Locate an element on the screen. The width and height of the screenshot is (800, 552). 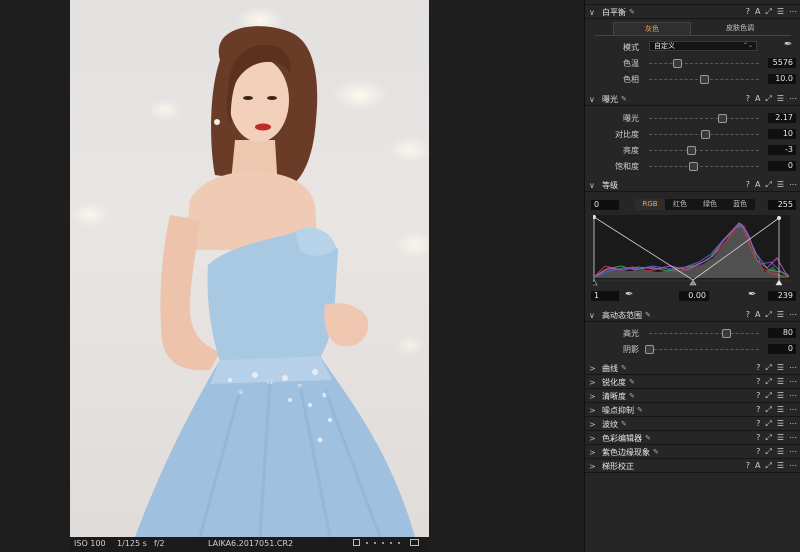
tint-value: 10.0 is located at coordinates (782, 79).